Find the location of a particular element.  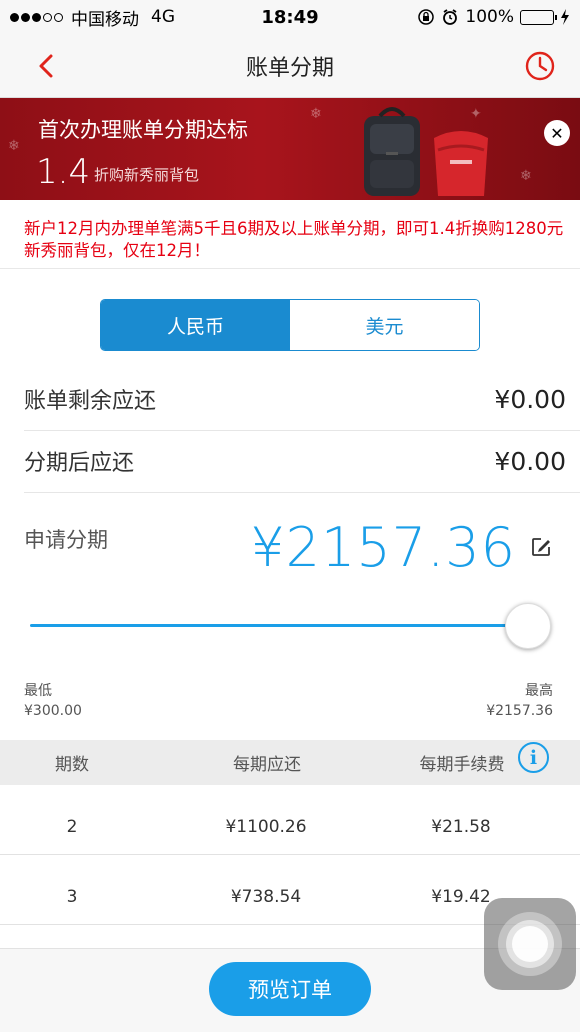

table-header: 期数 每期应还 每期手续费 is located at coordinates (290, 762).